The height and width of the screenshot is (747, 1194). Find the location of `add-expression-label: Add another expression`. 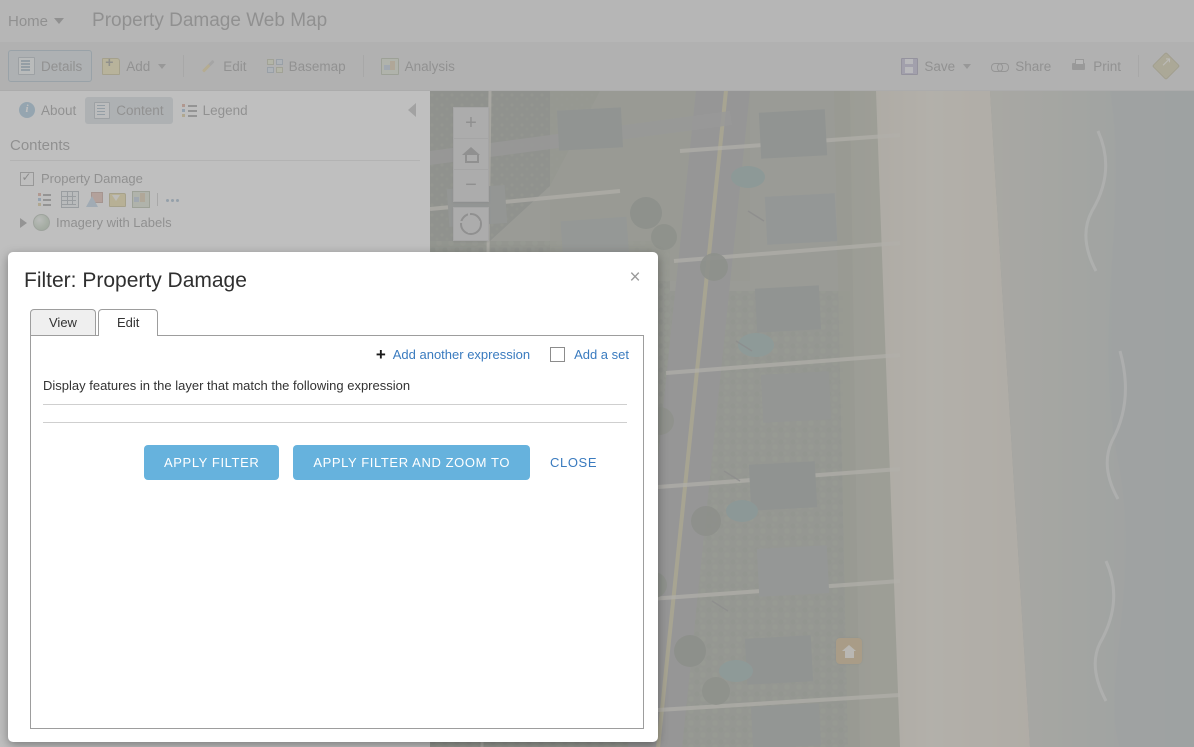

add-expression-label: Add another expression is located at coordinates (461, 354).